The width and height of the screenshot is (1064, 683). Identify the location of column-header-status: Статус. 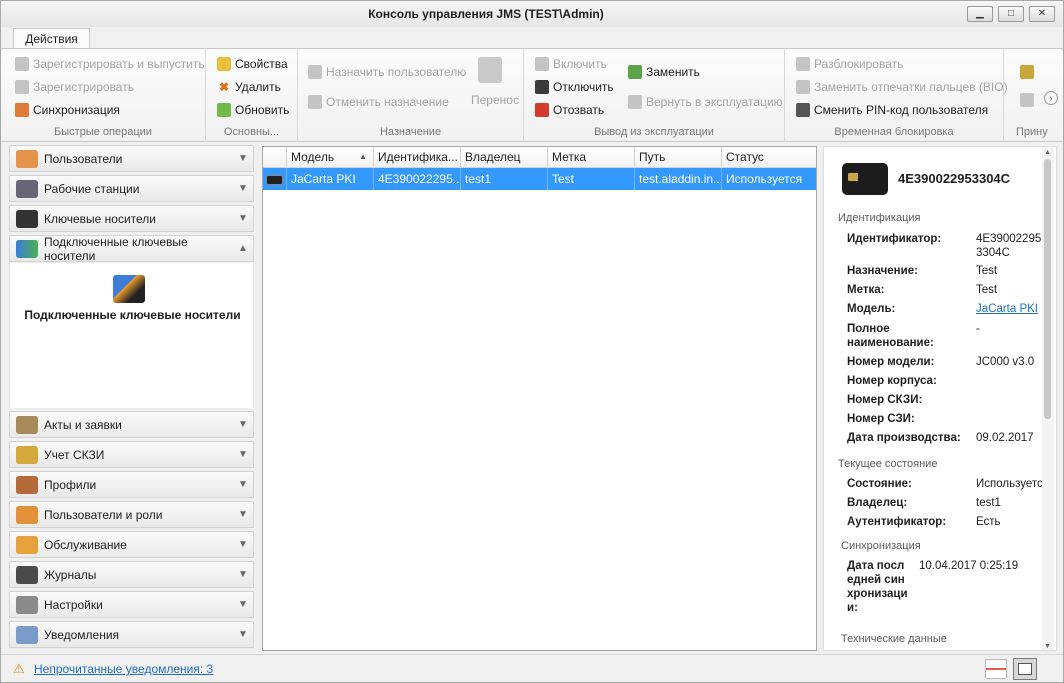
(769, 157).